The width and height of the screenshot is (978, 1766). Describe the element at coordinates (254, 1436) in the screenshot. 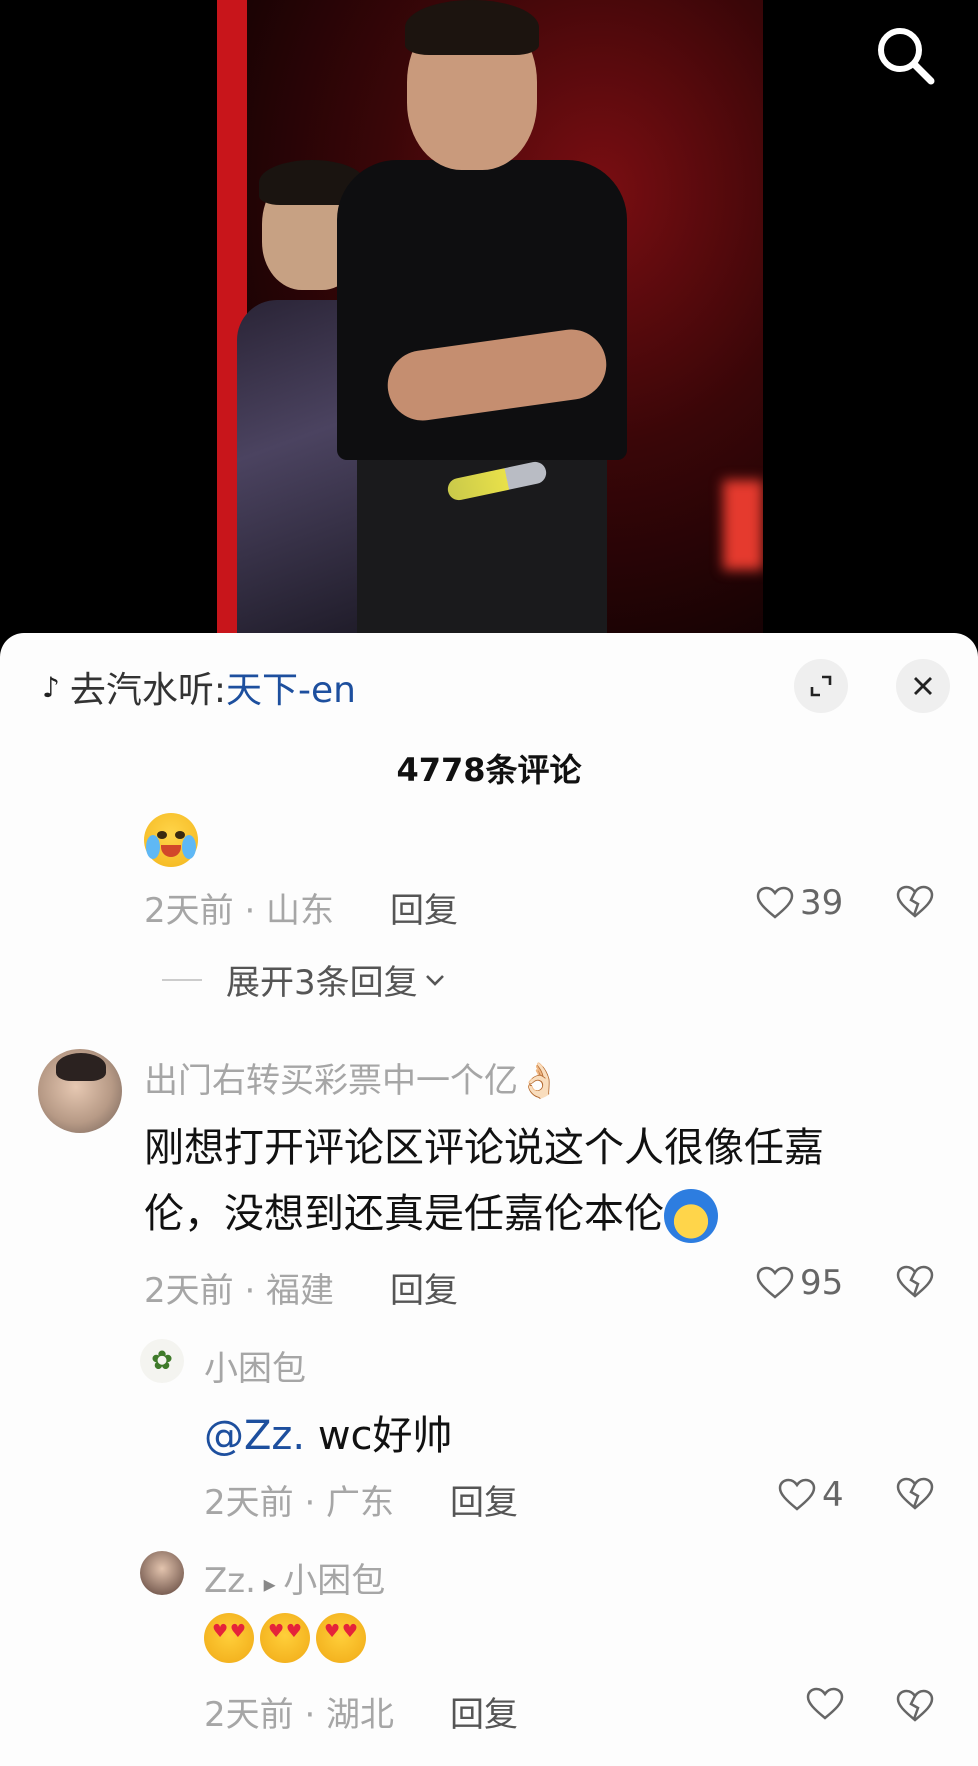

I see `mention-link: @Zz.` at that location.